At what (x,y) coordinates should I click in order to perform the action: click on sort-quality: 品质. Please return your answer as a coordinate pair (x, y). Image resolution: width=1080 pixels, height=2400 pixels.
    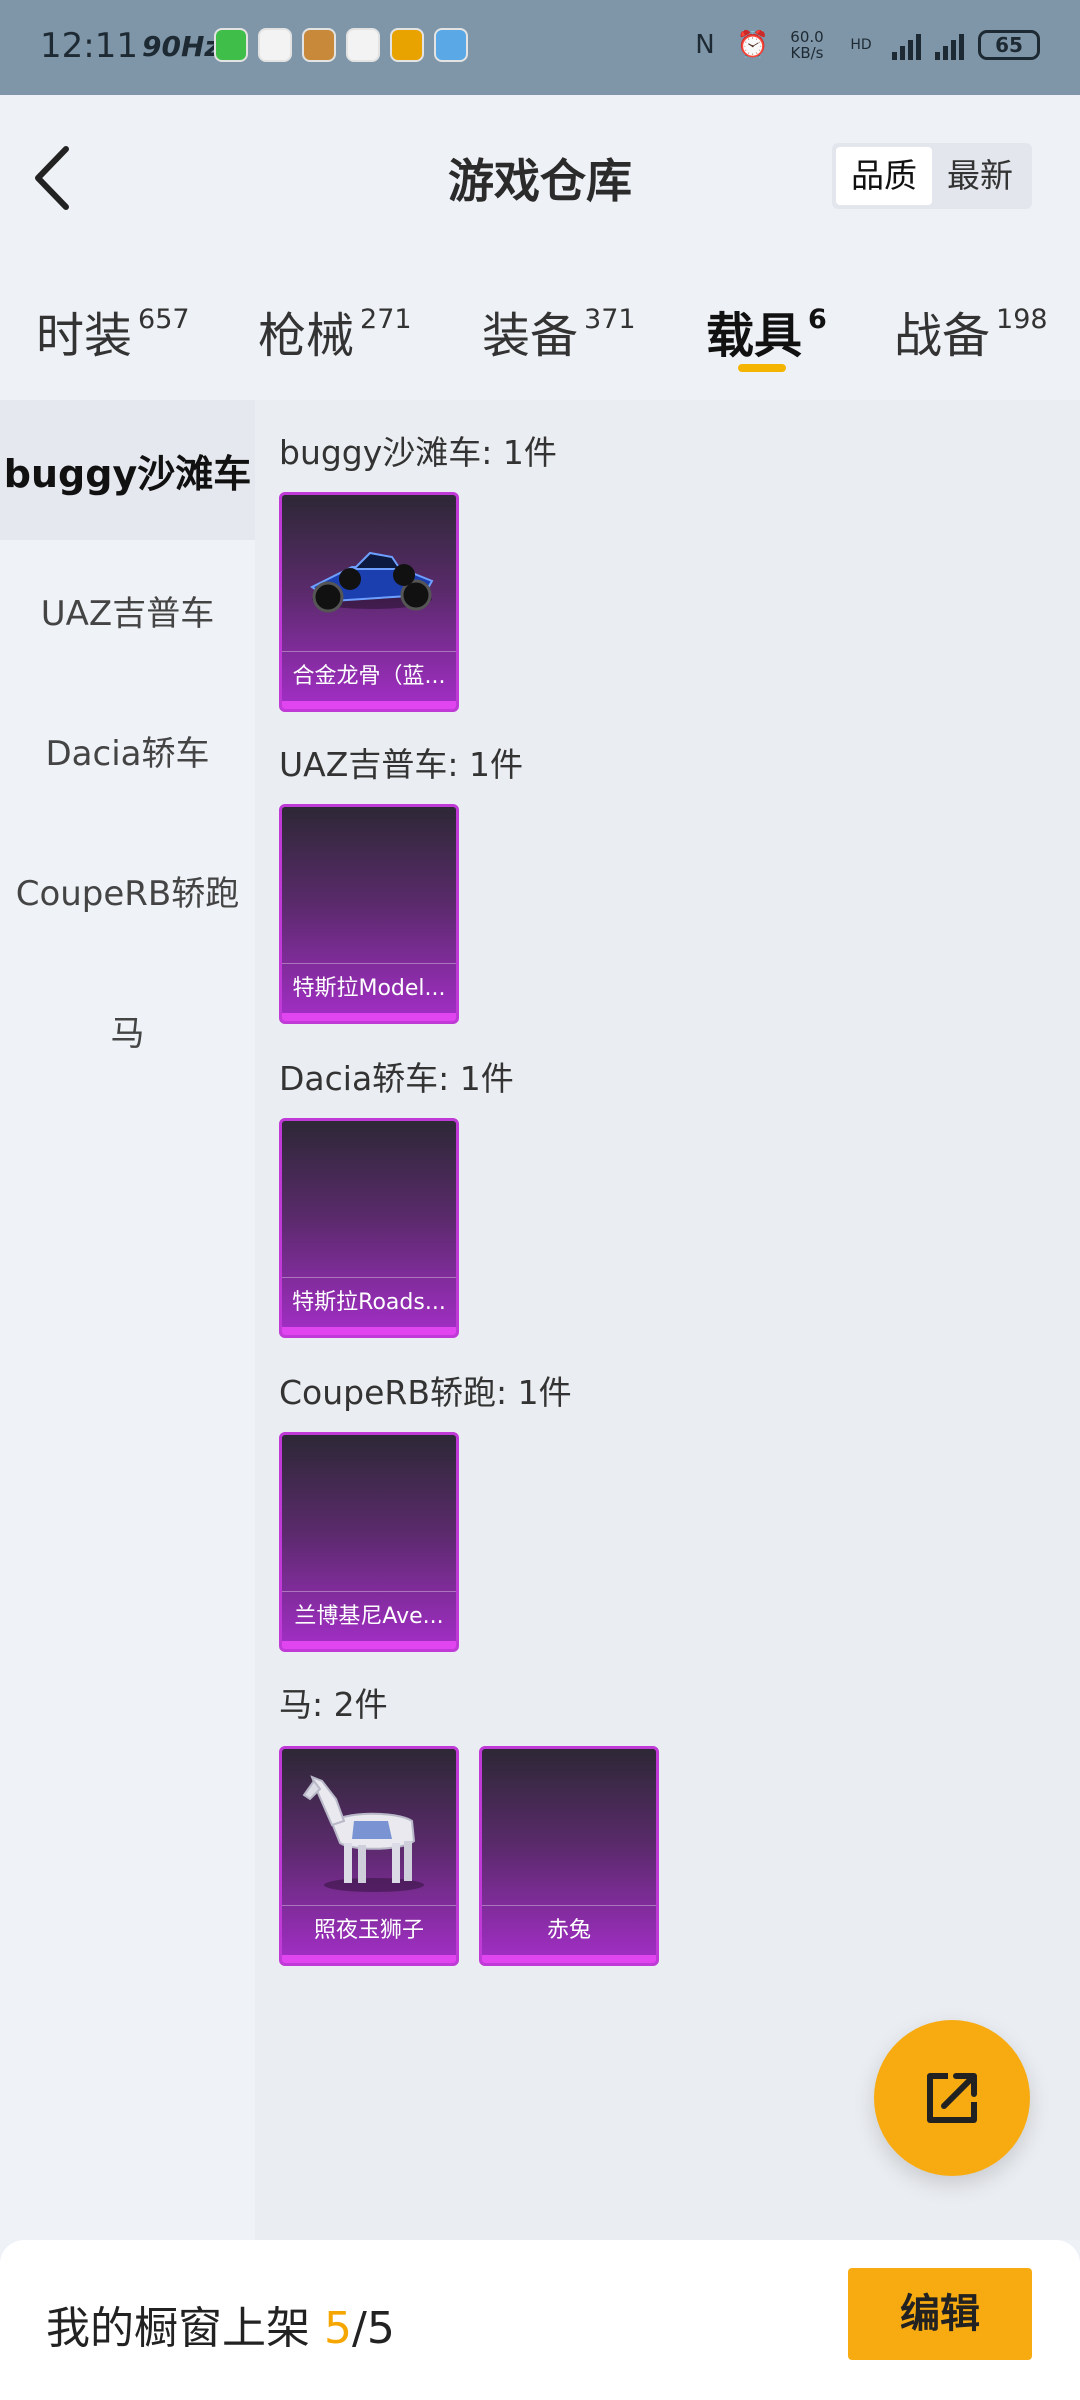
    Looking at the image, I should click on (884, 176).